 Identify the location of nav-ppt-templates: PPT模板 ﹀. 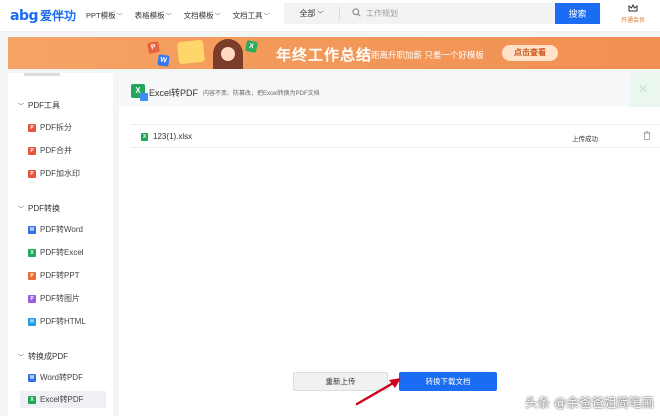
(104, 15).